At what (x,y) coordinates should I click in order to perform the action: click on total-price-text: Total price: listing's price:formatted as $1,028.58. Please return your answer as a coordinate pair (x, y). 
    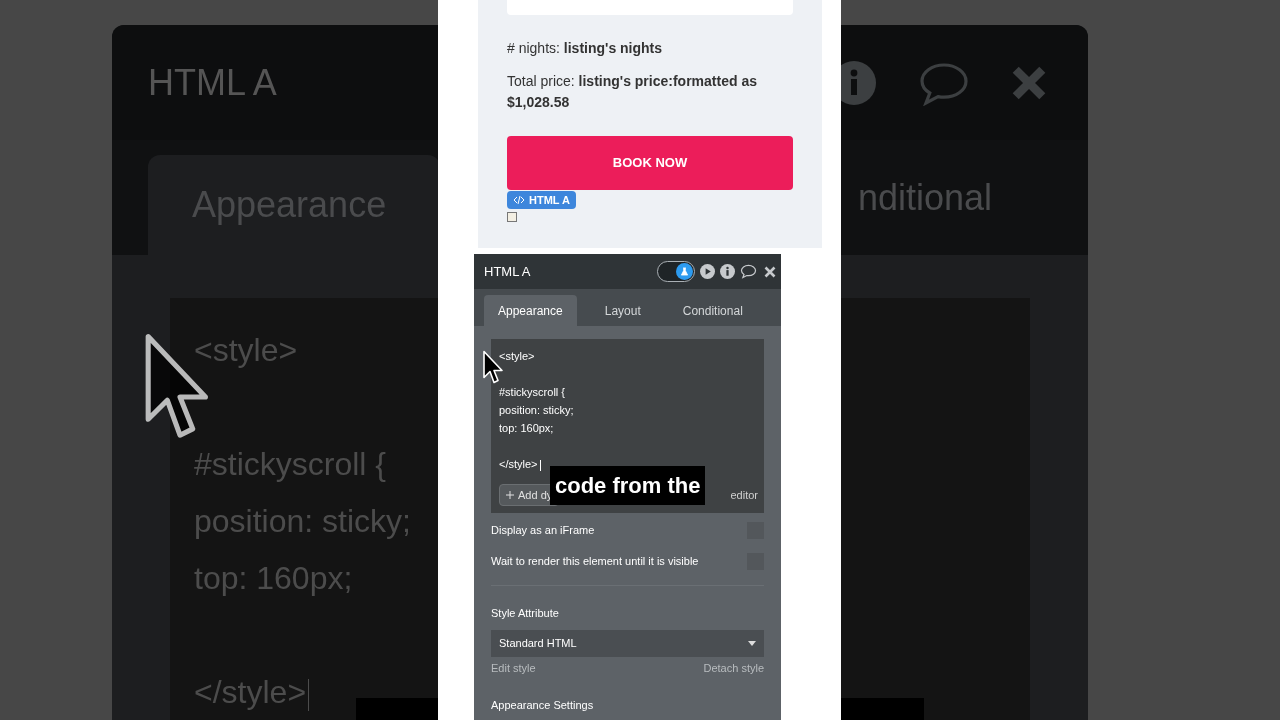
    Looking at the image, I should click on (632, 92).